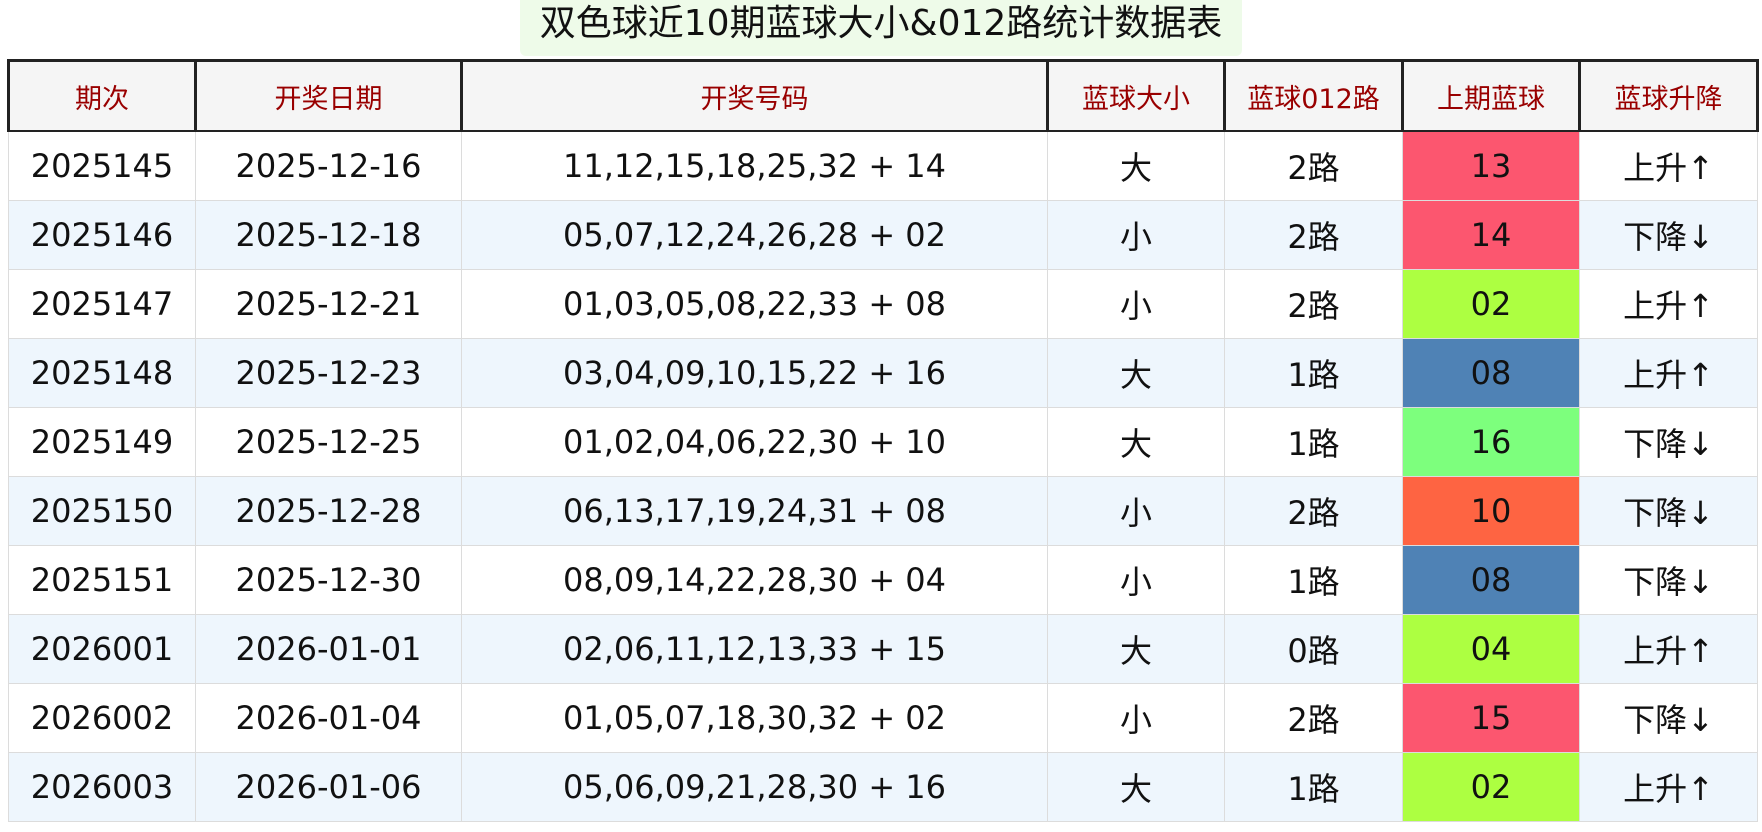 The width and height of the screenshot is (1762, 832). I want to click on issue-cell: 2026001, so click(102, 649).